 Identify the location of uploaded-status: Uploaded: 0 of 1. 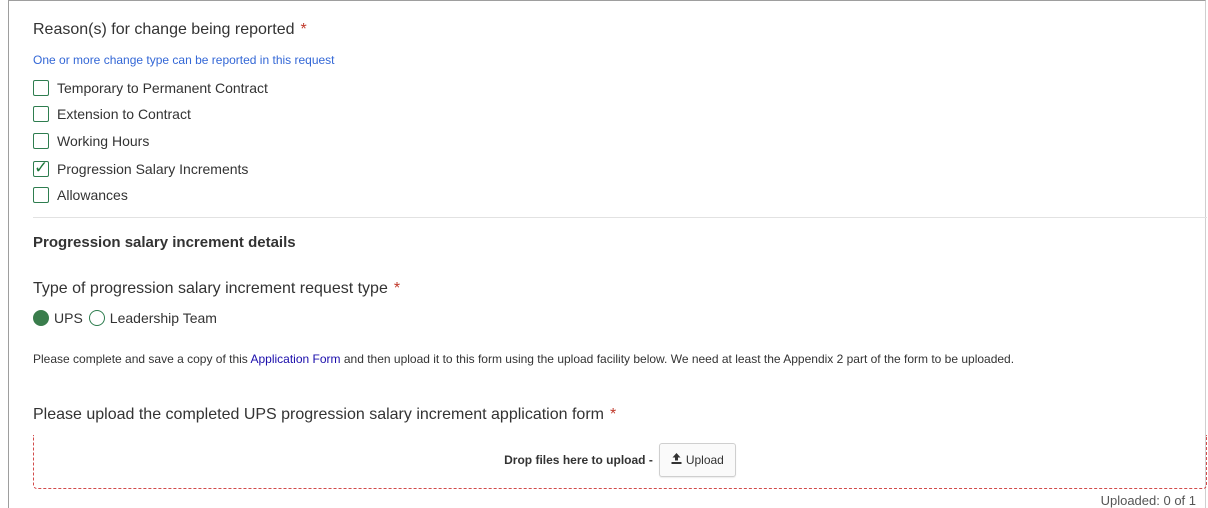
(1148, 500).